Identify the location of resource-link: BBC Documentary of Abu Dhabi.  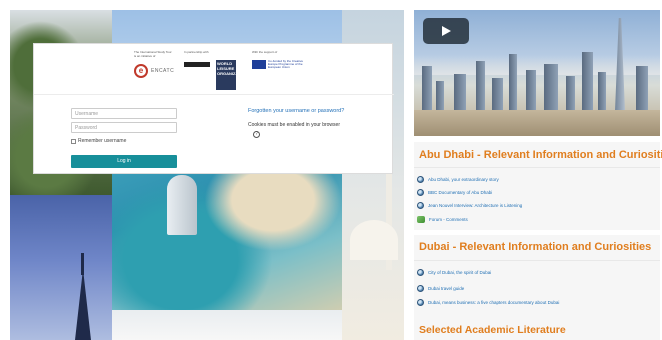
(454, 192).